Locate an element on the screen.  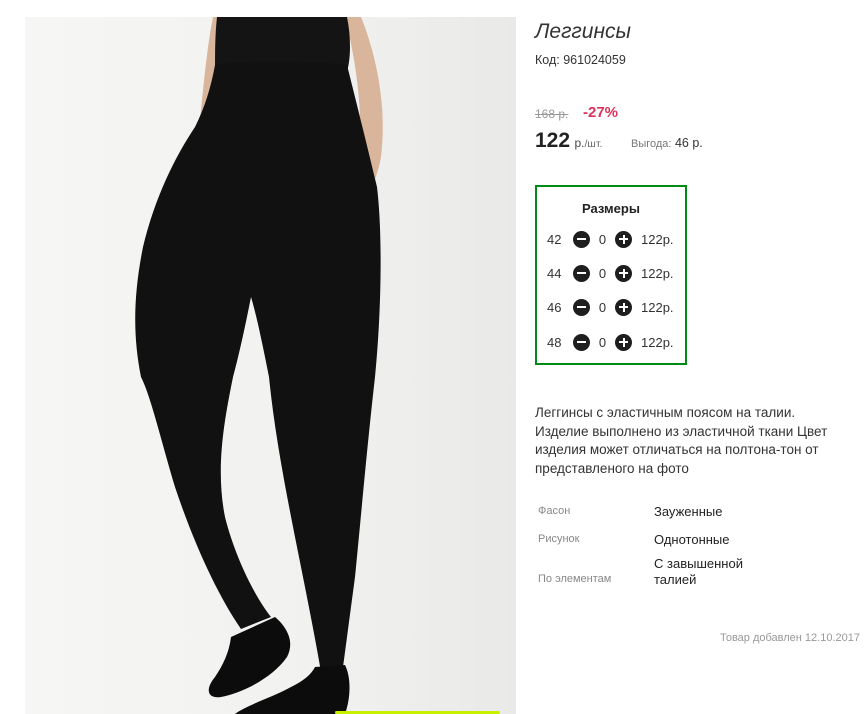
current-price: 122 р./шт. is located at coordinates (568, 141).